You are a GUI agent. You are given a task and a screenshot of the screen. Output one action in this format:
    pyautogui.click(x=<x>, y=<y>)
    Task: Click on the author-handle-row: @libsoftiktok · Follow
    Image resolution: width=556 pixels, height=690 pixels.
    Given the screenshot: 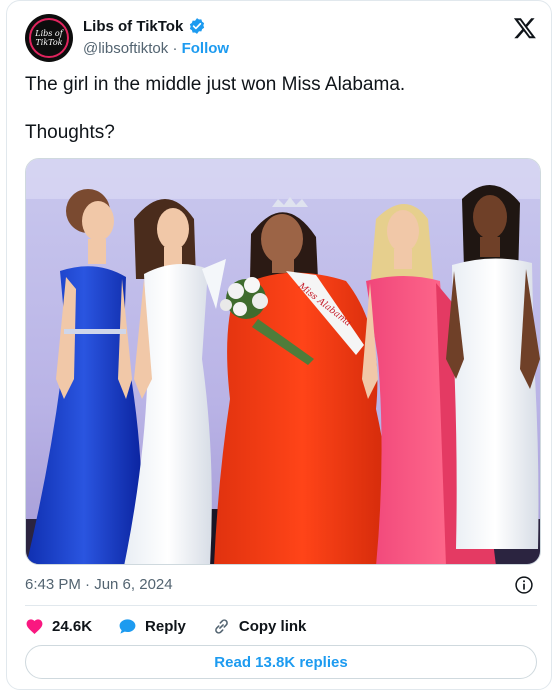 What is the action you would take?
    pyautogui.click(x=156, y=48)
    